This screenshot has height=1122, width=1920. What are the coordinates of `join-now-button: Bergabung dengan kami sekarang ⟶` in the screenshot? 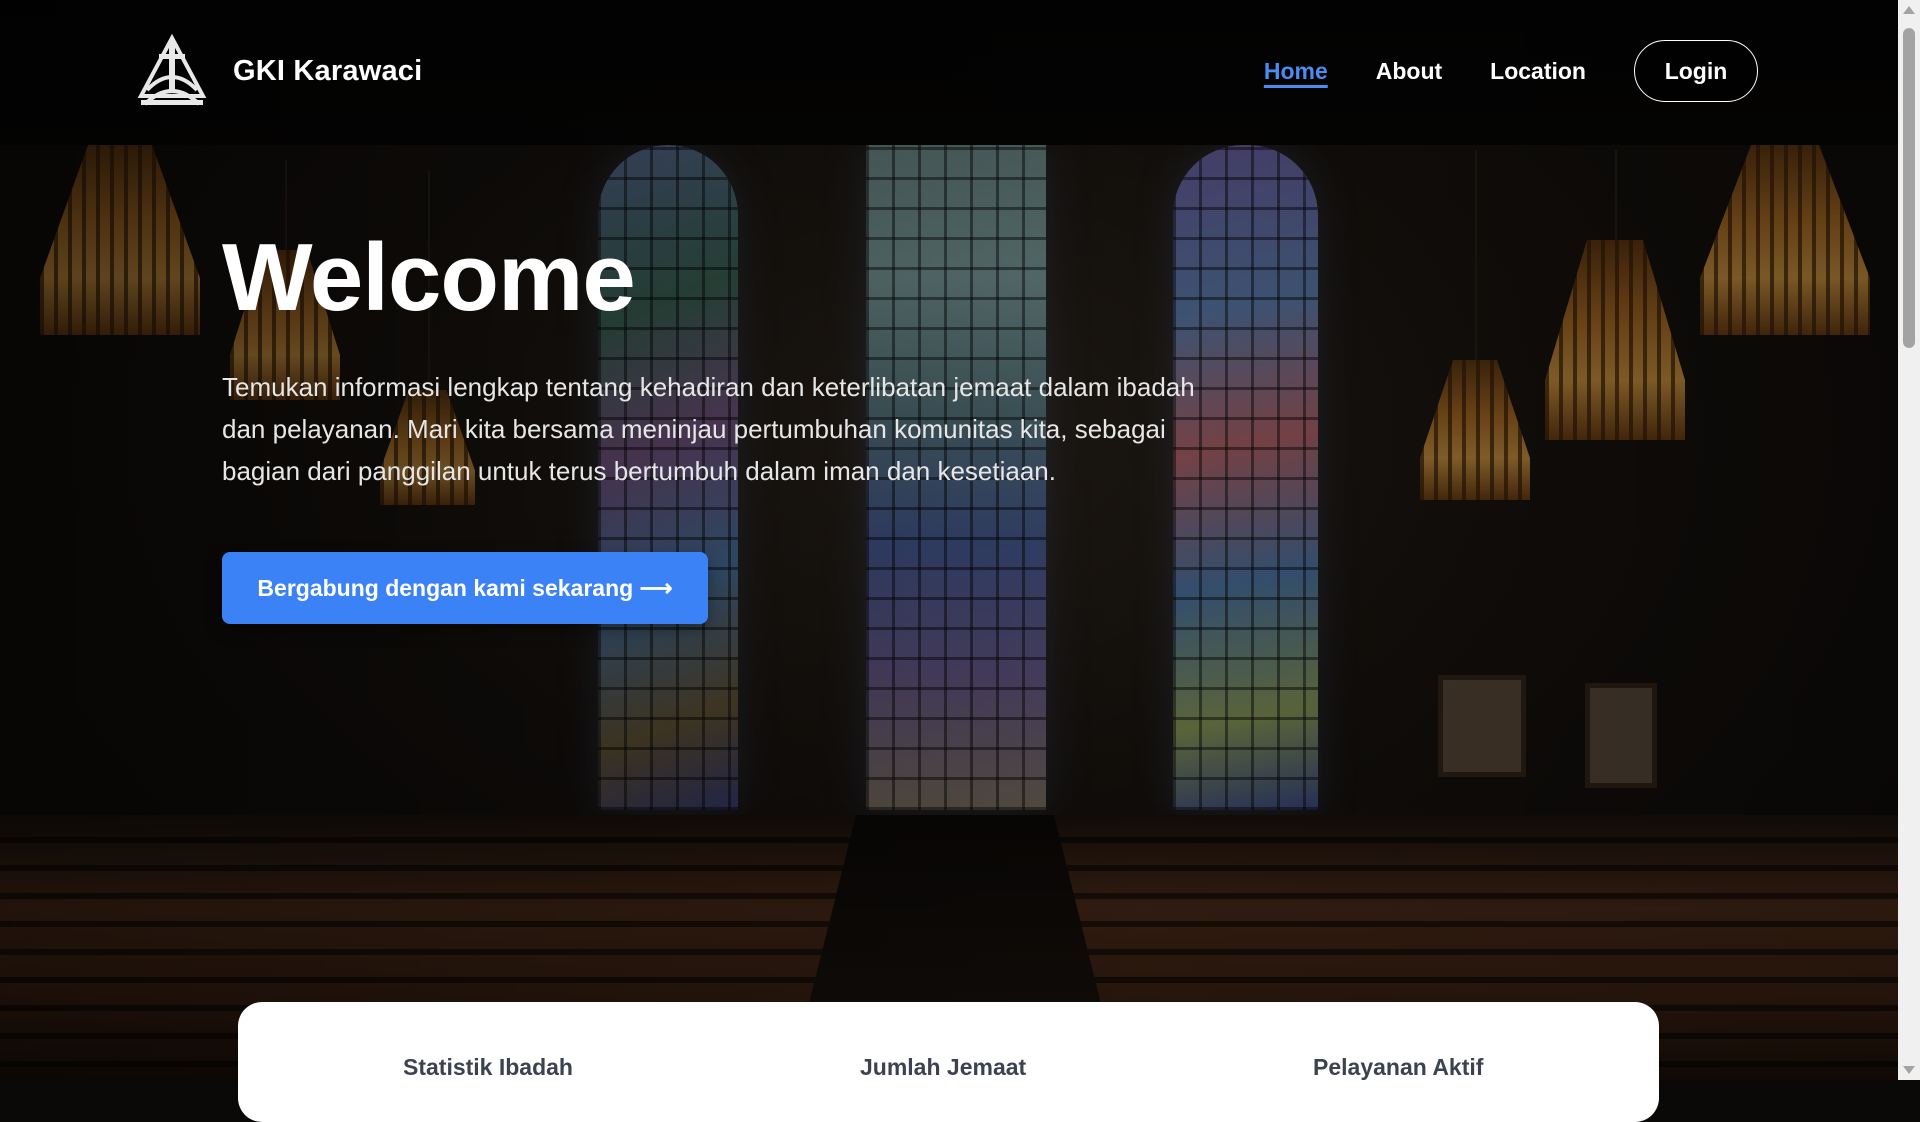 It's located at (465, 588).